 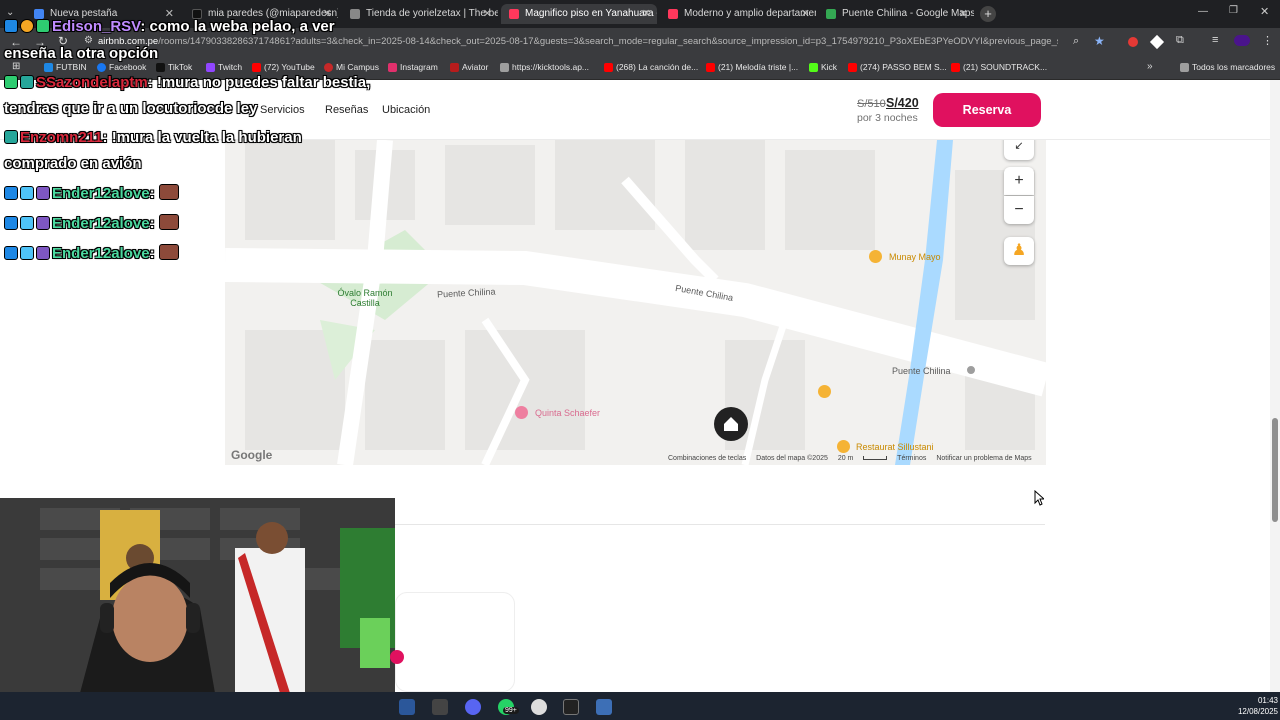 What do you see at coordinates (92, 82) in the screenshot?
I see `chat-username: SSazondelaptm` at bounding box center [92, 82].